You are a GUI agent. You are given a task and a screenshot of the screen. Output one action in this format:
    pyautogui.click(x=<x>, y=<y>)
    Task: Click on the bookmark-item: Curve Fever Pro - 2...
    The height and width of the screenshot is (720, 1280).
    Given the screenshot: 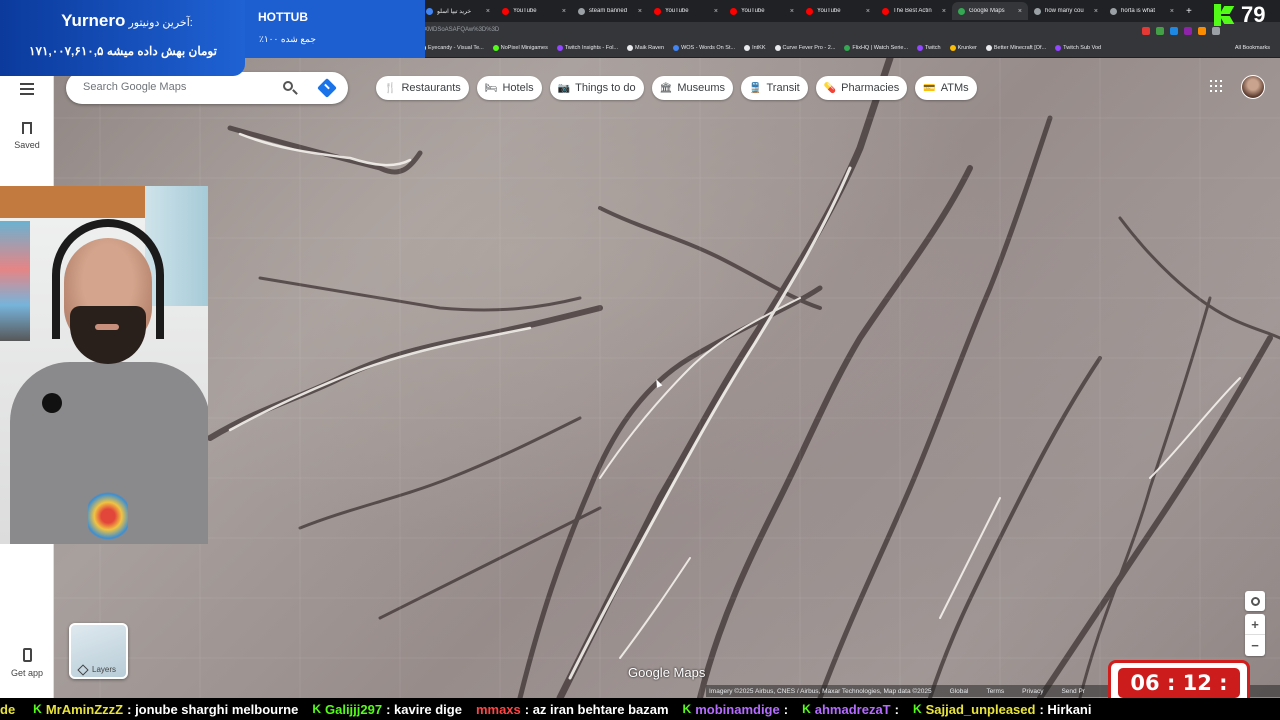 What is the action you would take?
    pyautogui.click(x=804, y=48)
    